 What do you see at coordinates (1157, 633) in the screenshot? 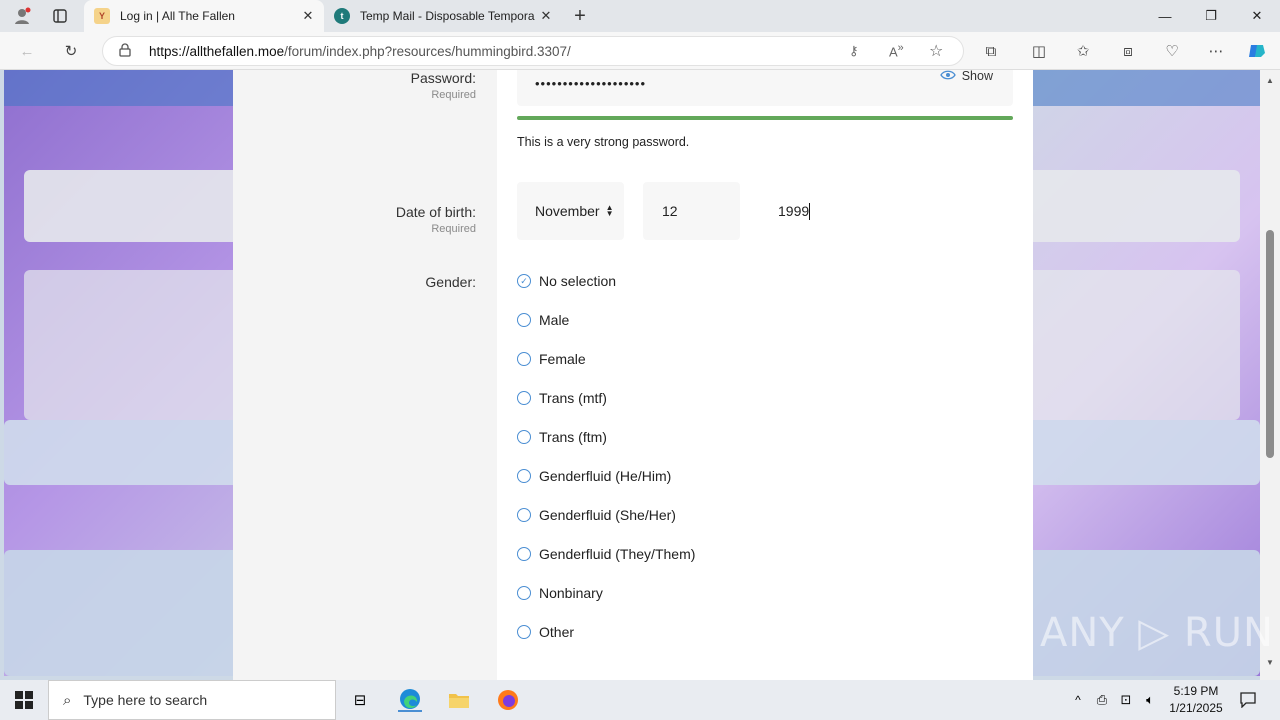
I see `anyrun-watermark: ANY ▷ RUN` at bounding box center [1157, 633].